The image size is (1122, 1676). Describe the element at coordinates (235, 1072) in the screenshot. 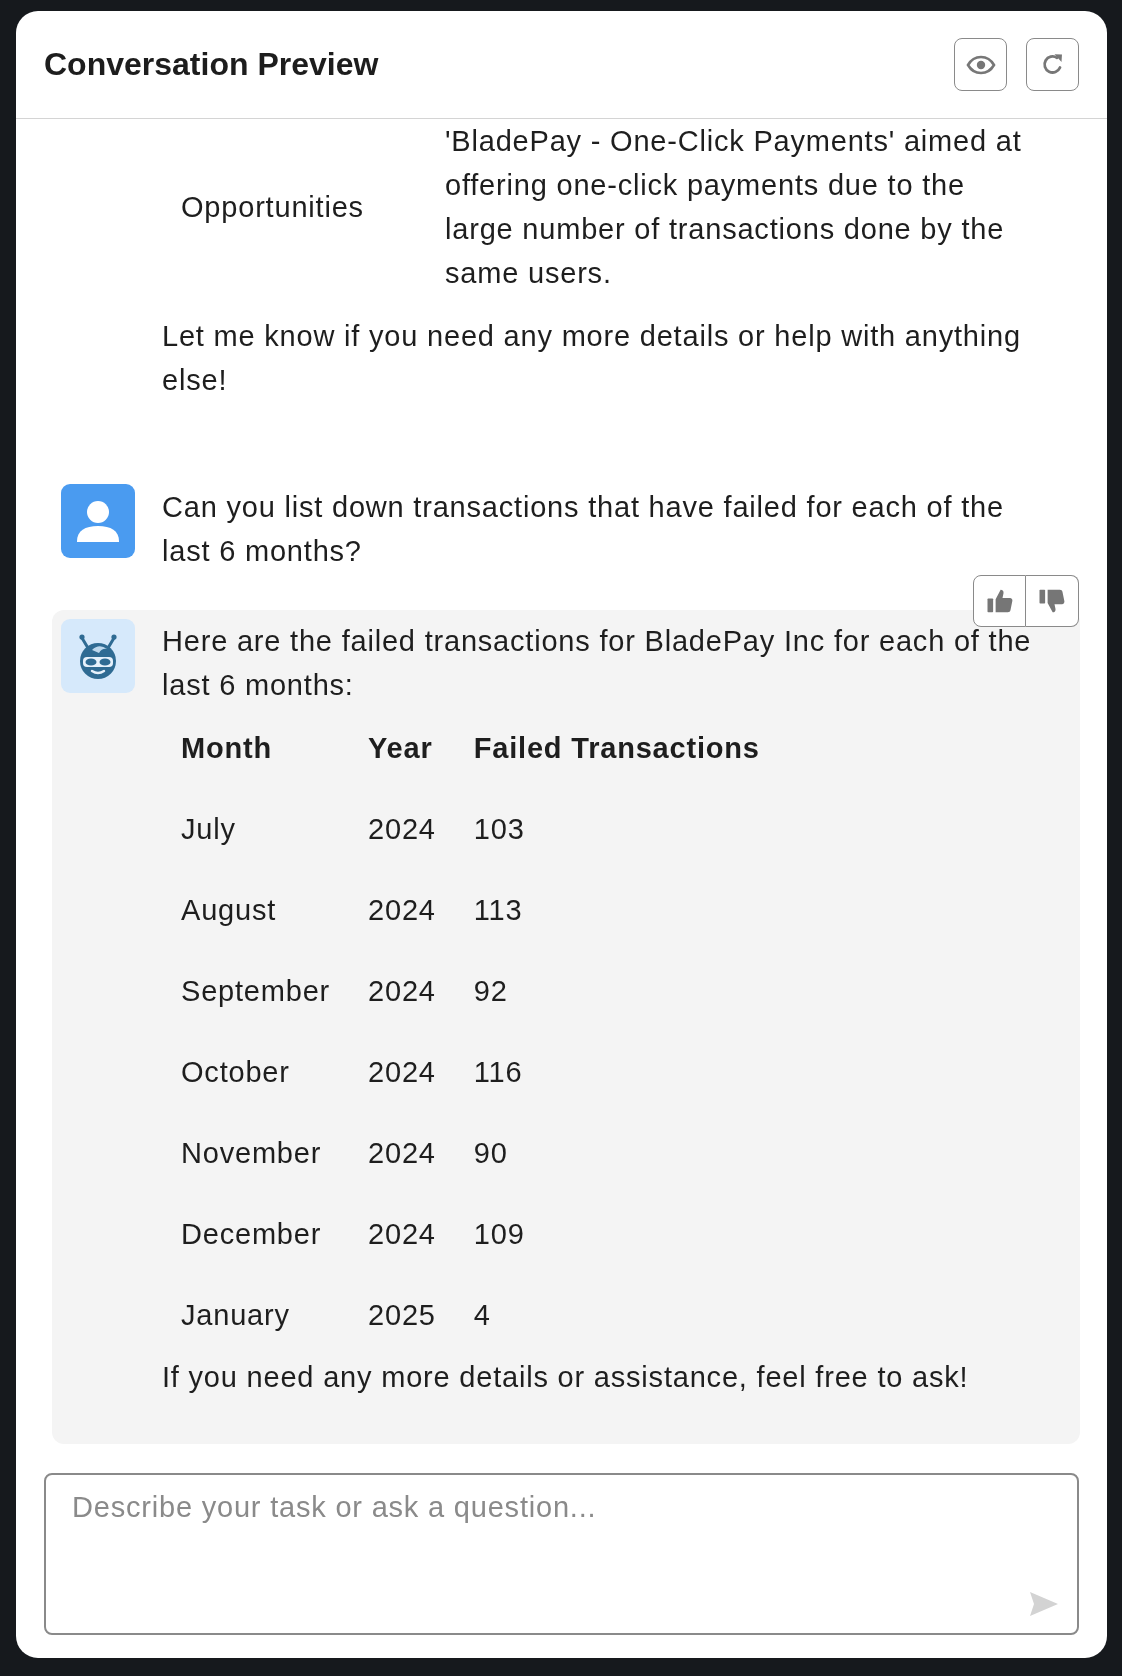

I see `table-cell-text: October` at that location.